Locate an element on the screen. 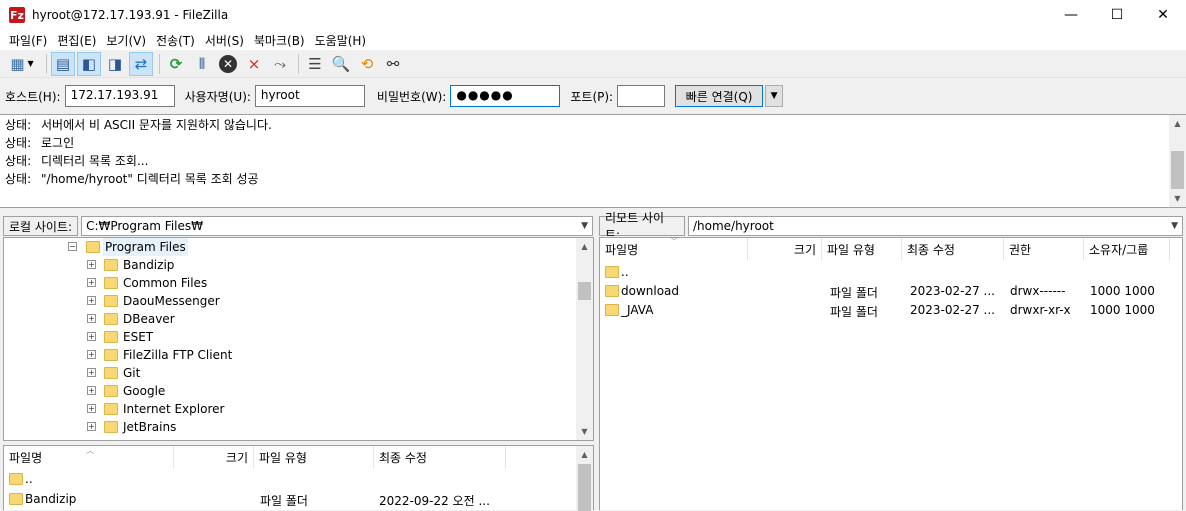 The image size is (1186, 511). site-manager-icon: ▦ ▼ is located at coordinates (22, 64).